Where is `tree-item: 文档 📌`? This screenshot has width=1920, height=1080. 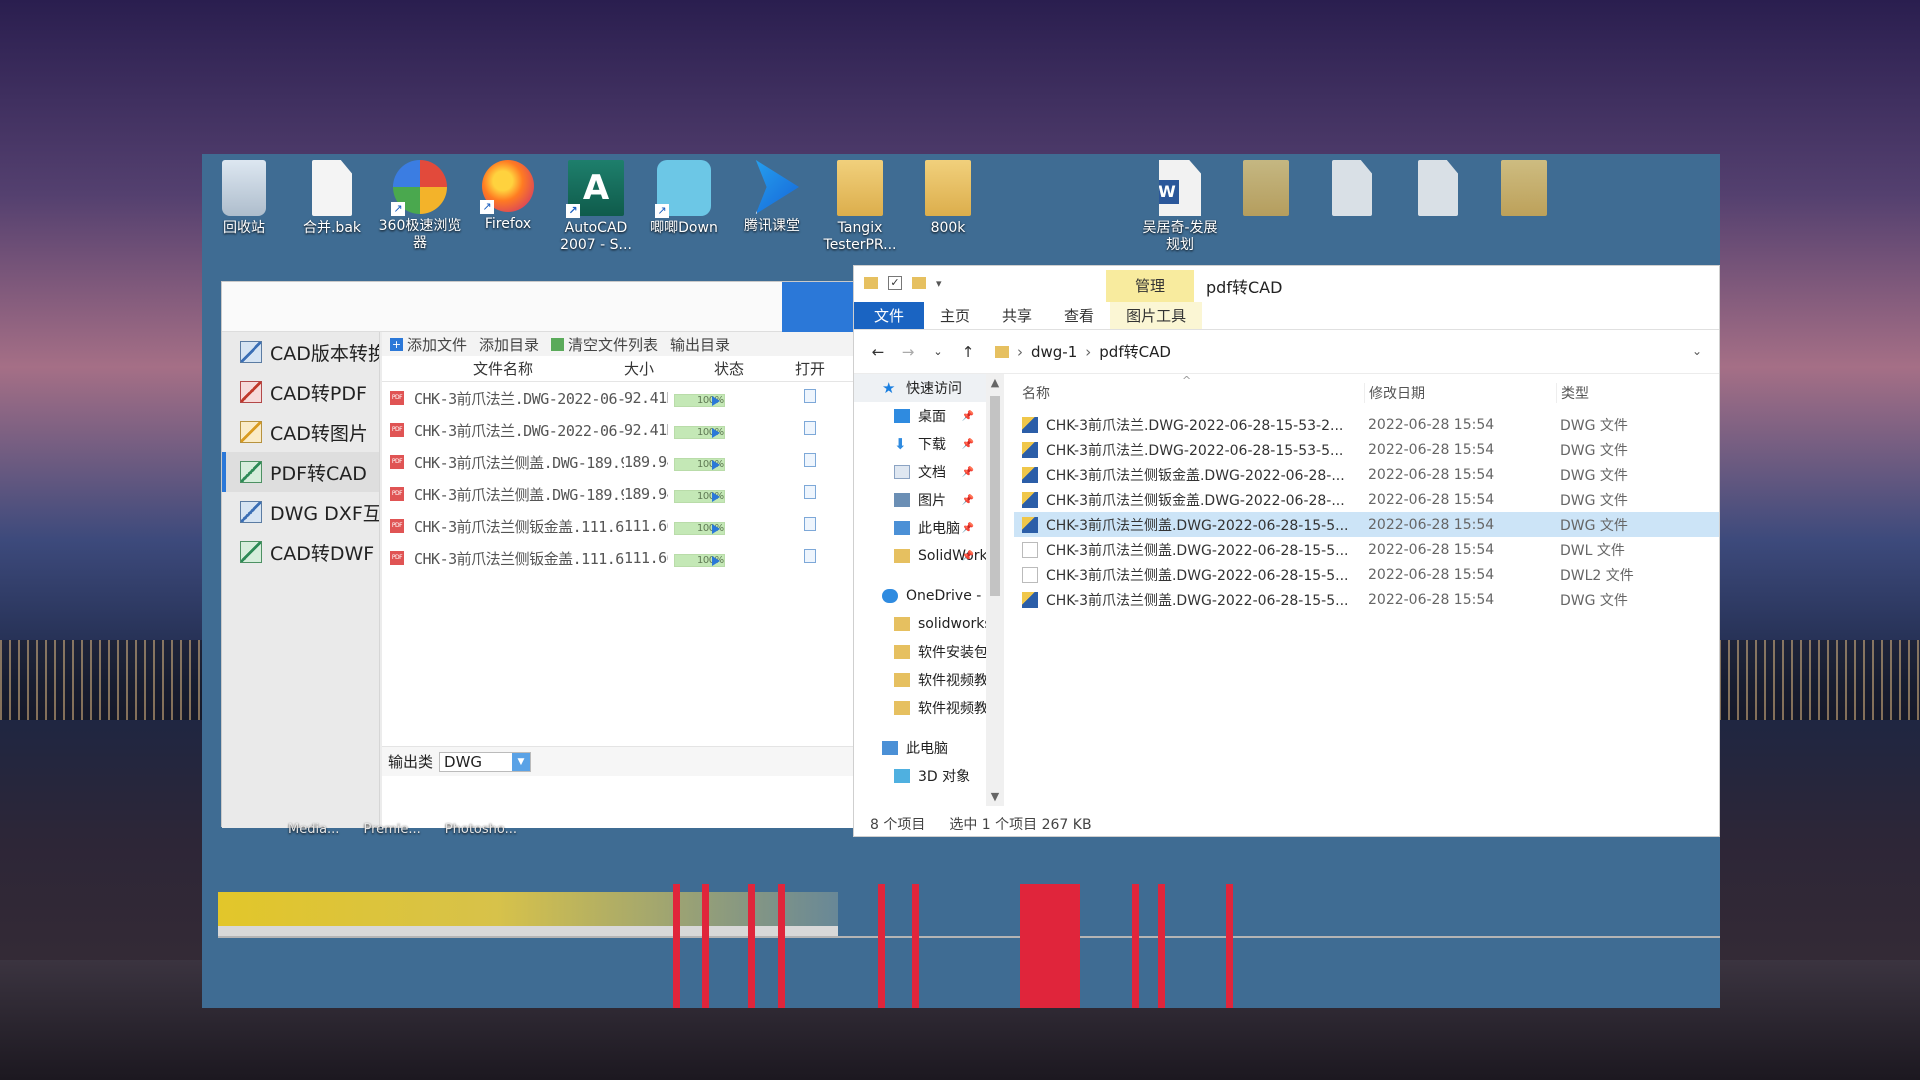 tree-item: 文档 📌 is located at coordinates (920, 472).